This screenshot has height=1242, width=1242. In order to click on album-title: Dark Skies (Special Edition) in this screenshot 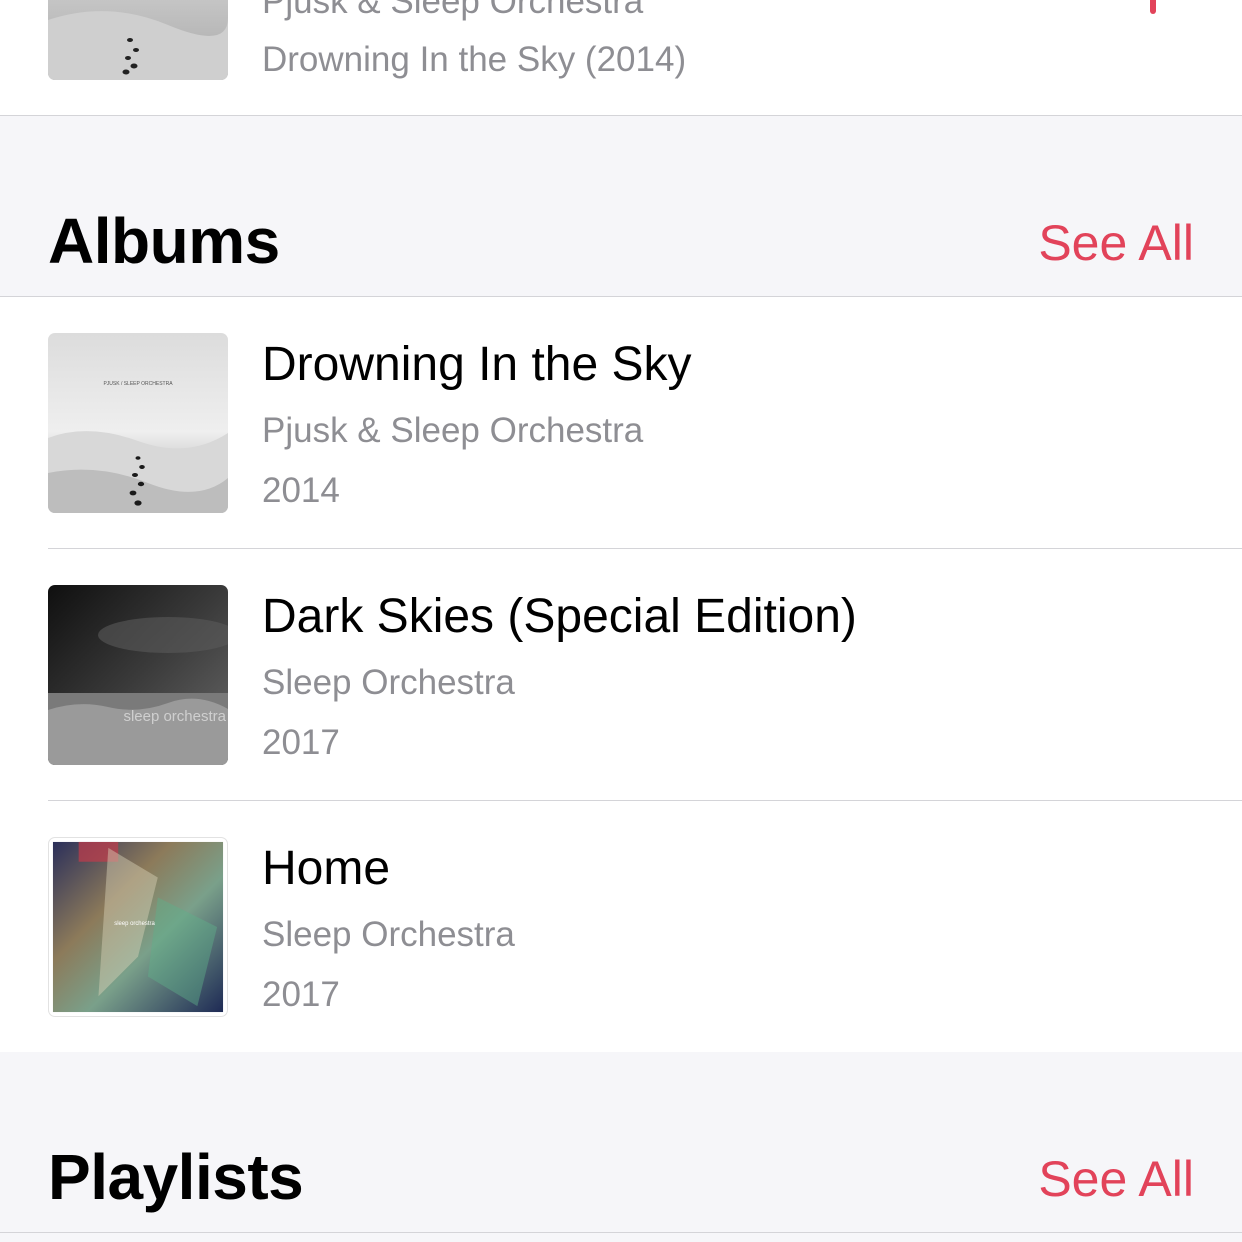, I will do `click(559, 616)`.